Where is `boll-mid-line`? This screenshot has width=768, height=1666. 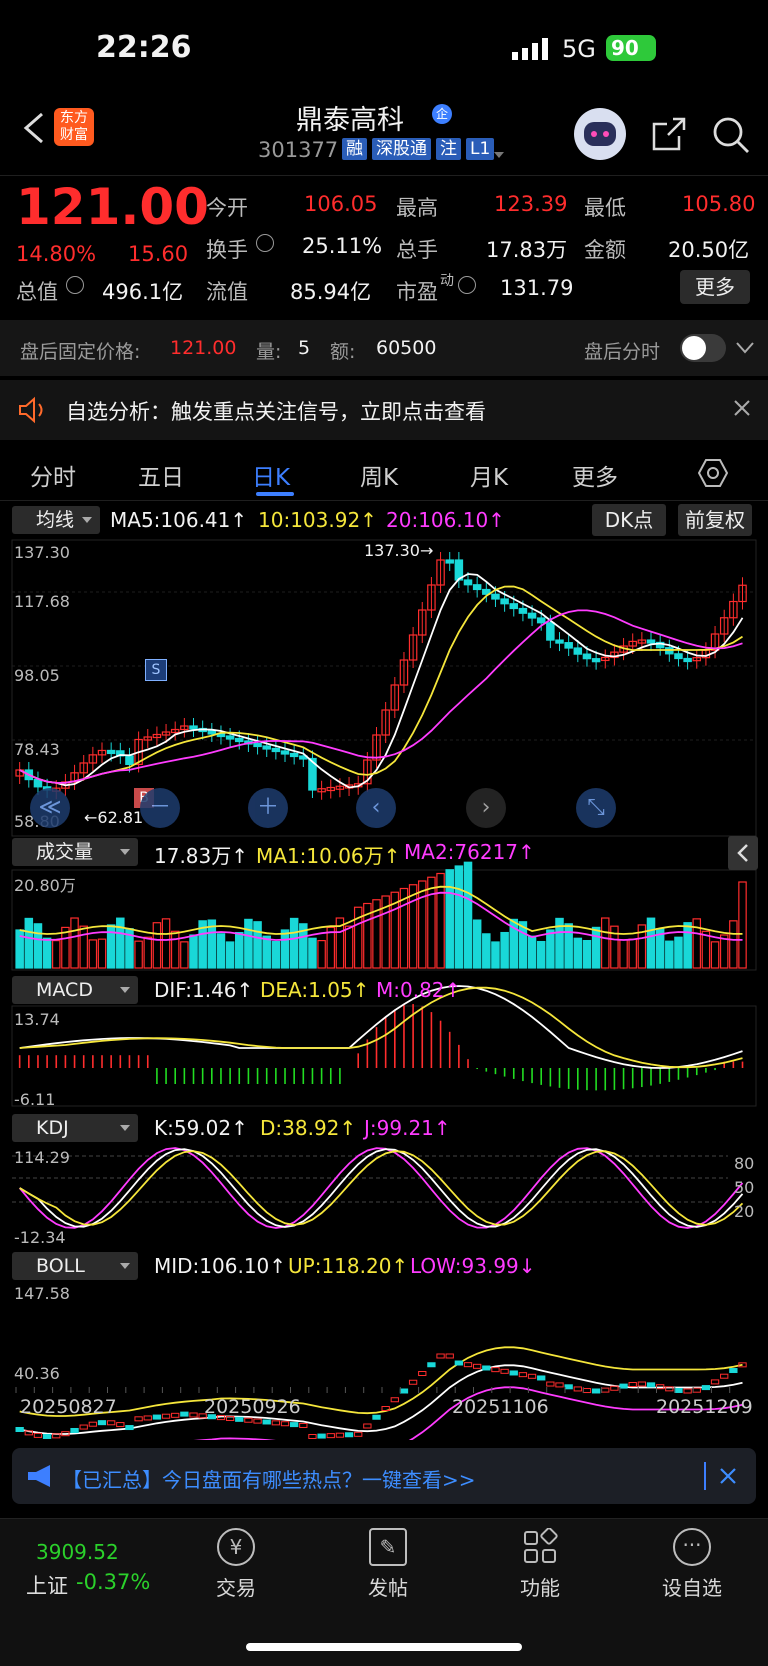 boll-mid-line is located at coordinates (381, 1399).